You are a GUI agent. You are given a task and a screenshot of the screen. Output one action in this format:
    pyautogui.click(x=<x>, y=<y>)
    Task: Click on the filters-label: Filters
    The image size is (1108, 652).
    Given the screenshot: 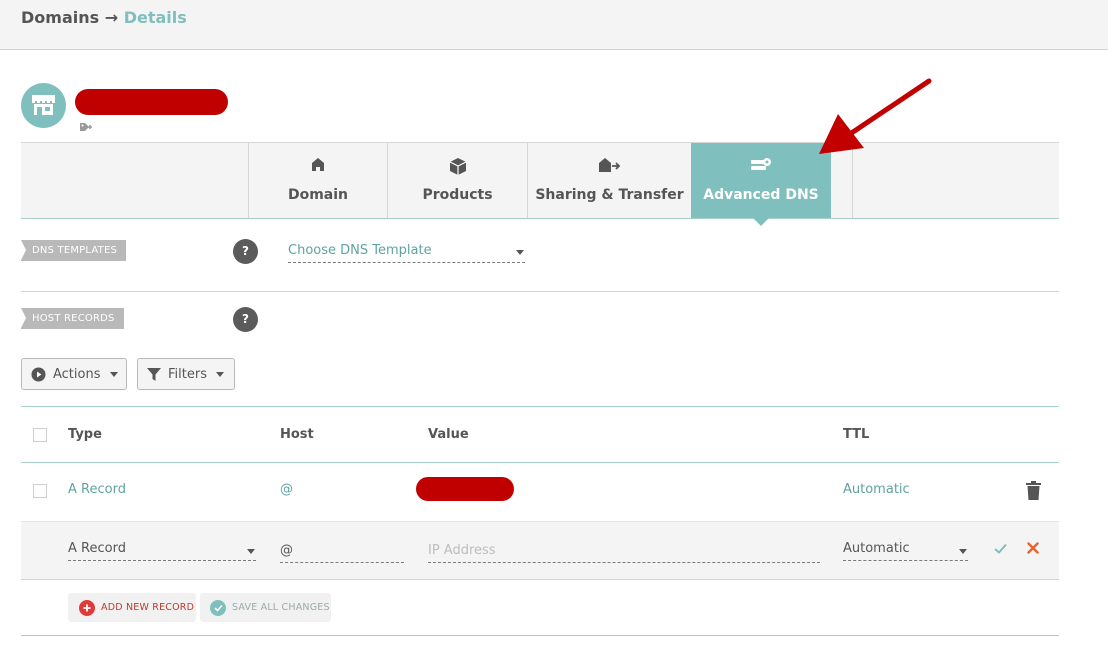 What is the action you would take?
    pyautogui.click(x=187, y=374)
    